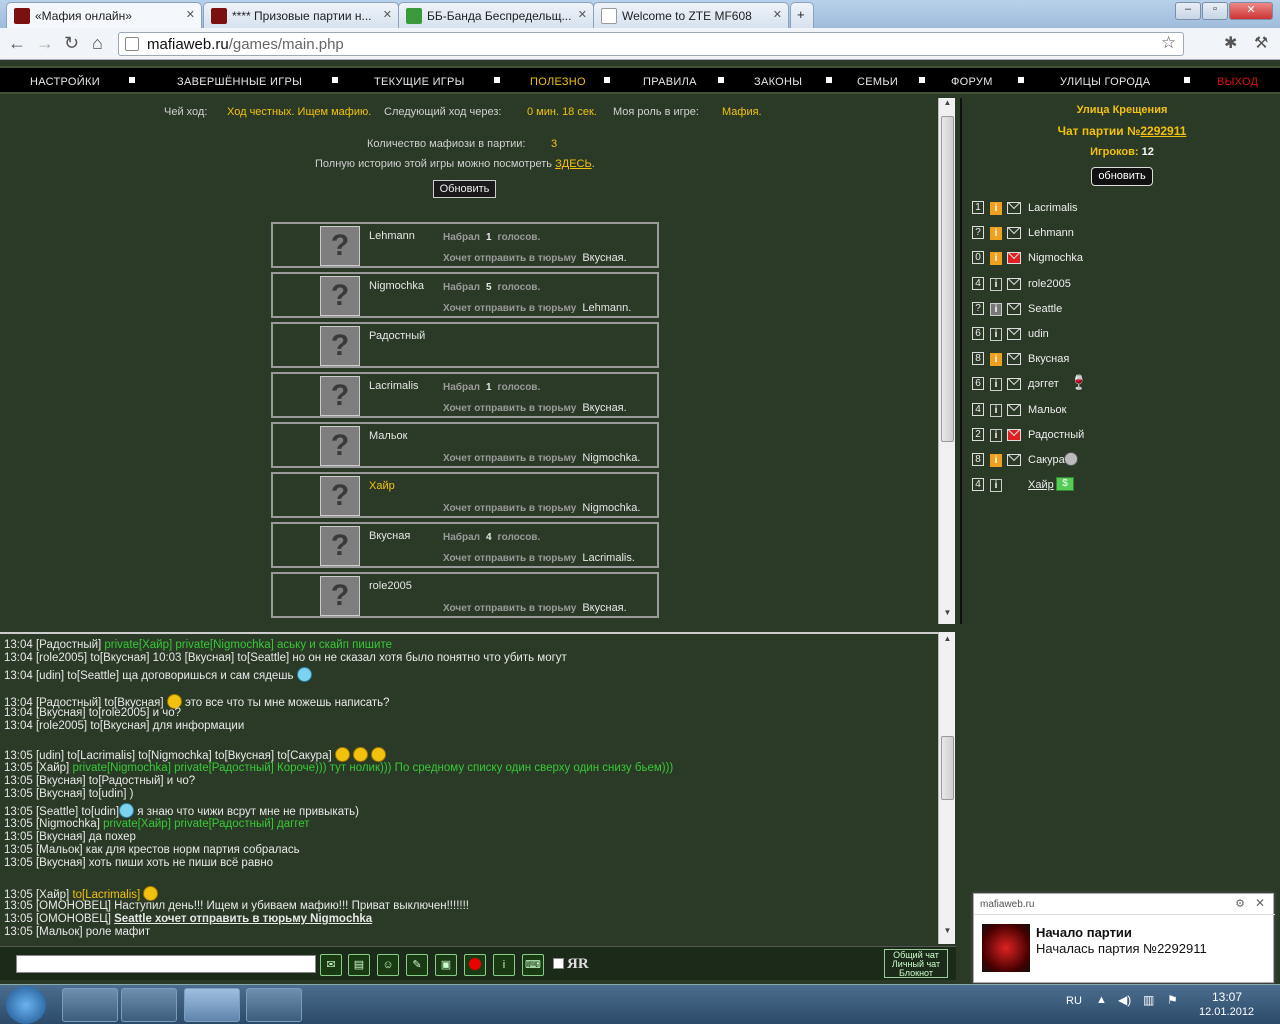  Describe the element at coordinates (388, 965) in the screenshot. I see `smiley-icon: ☺` at that location.